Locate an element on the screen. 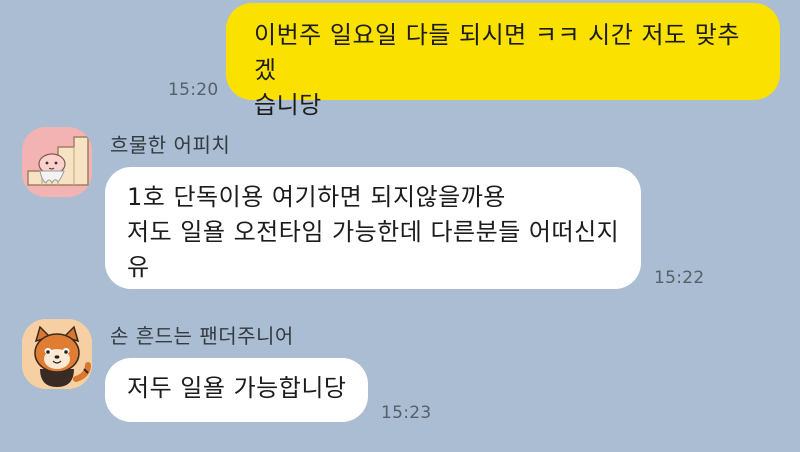  message-timestamp: 15:23 is located at coordinates (406, 413).